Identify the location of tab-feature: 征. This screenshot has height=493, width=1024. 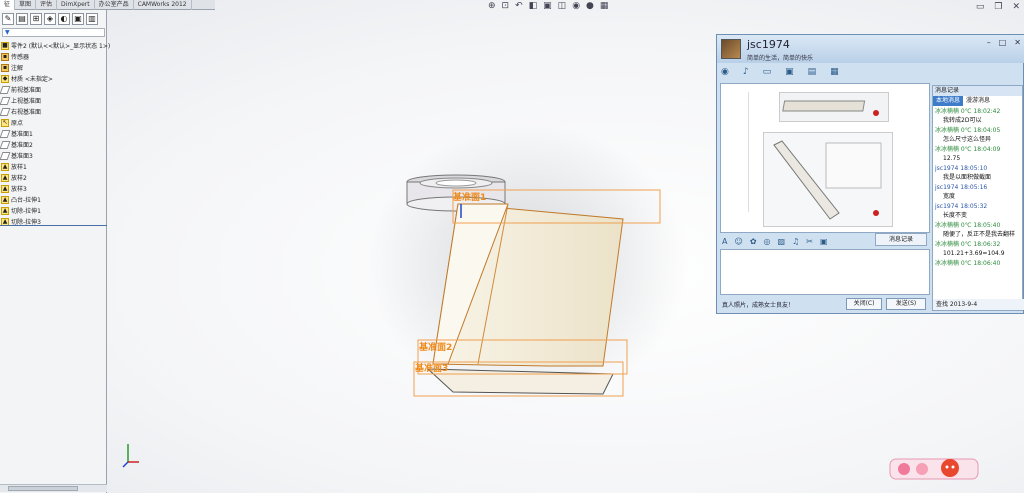
(8, 5).